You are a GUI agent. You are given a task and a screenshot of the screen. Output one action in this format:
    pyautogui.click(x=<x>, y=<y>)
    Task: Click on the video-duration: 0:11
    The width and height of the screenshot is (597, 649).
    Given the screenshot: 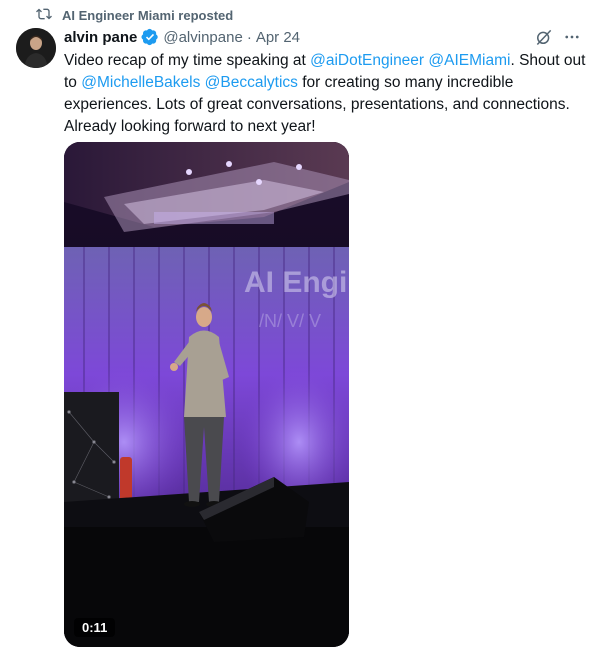 What is the action you would take?
    pyautogui.click(x=95, y=627)
    